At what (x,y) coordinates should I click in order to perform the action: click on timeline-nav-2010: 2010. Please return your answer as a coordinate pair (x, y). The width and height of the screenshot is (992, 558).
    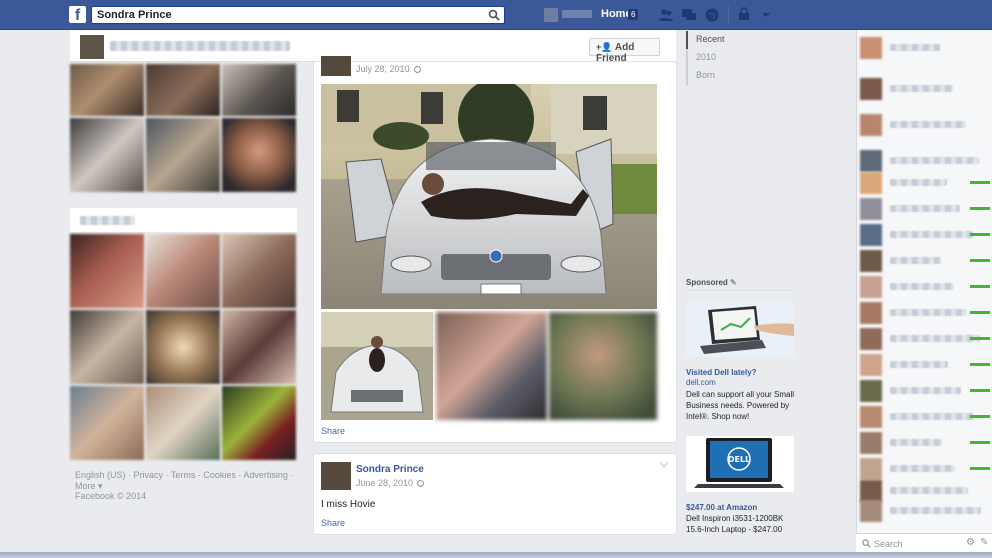
    Looking at the image, I should click on (727, 58).